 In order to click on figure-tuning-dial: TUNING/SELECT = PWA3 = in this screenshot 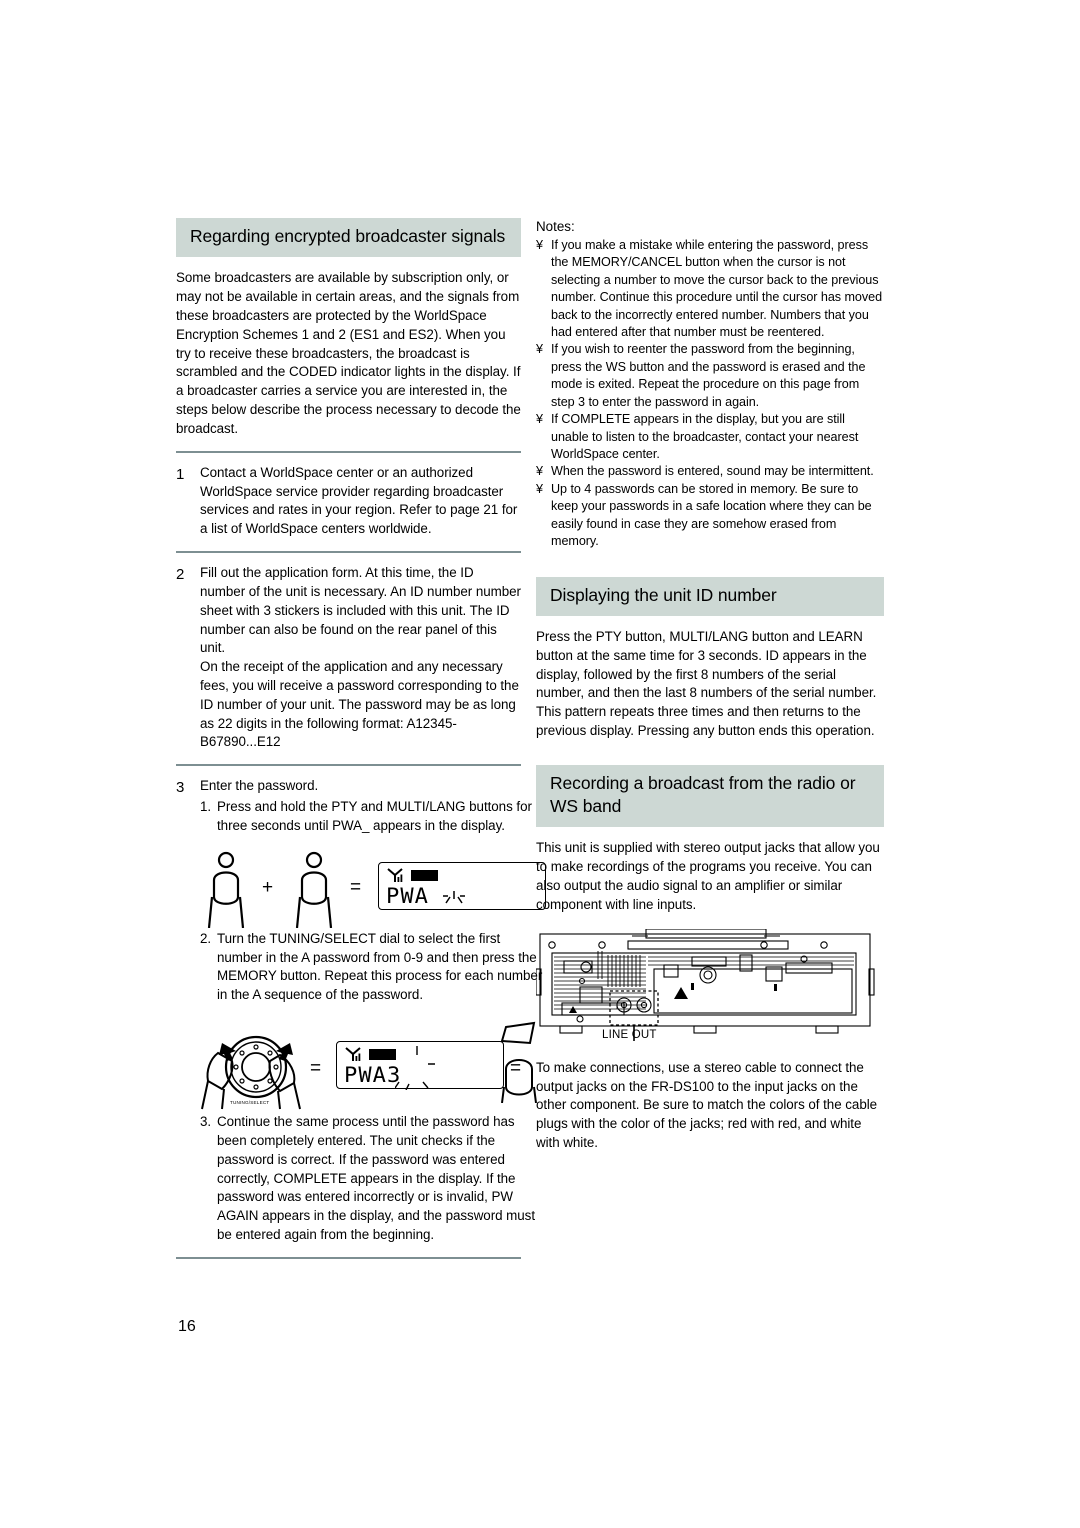, I will do `click(372, 1065)`.